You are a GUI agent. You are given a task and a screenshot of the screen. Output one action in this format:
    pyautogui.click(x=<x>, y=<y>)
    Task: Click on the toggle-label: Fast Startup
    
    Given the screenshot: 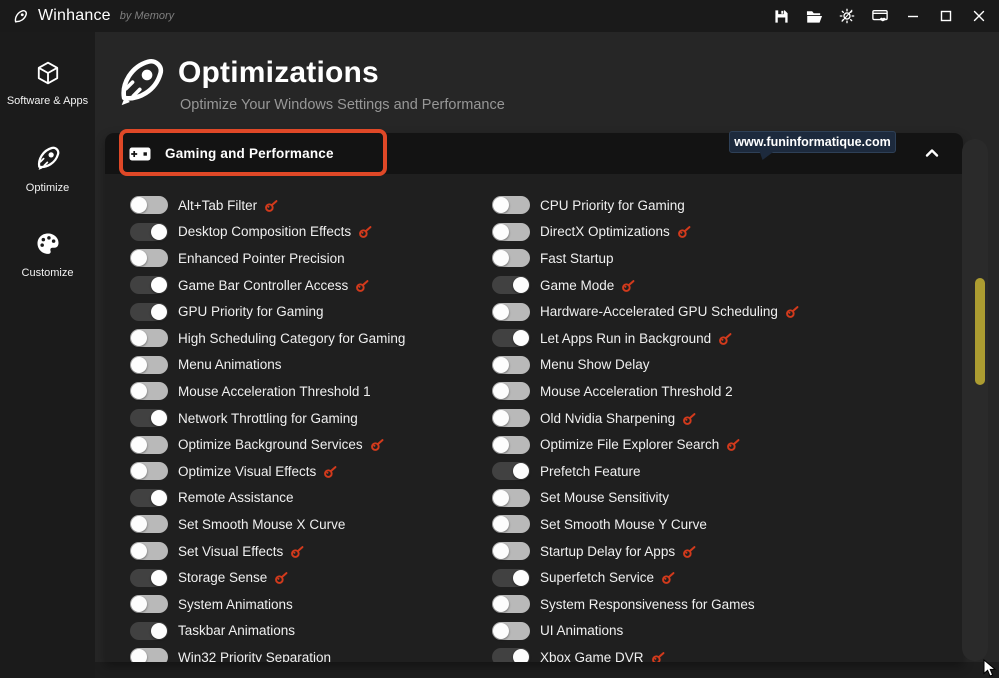 What is the action you would take?
    pyautogui.click(x=577, y=258)
    